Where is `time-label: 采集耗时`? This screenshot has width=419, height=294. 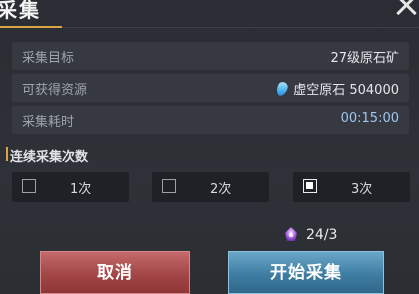
time-label: 采集耗时 is located at coordinates (48, 122).